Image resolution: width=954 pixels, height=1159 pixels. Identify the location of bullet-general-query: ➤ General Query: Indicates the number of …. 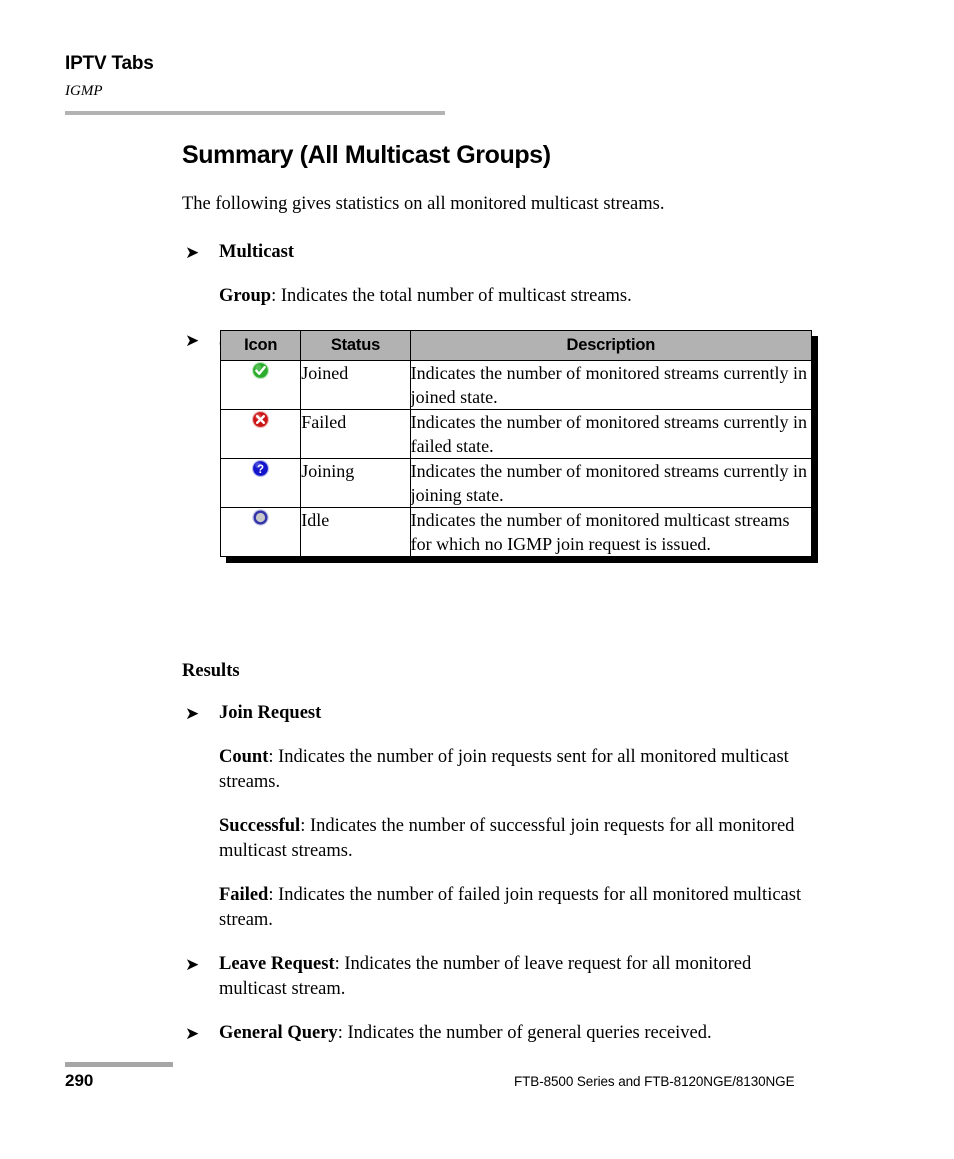
(502, 1033).